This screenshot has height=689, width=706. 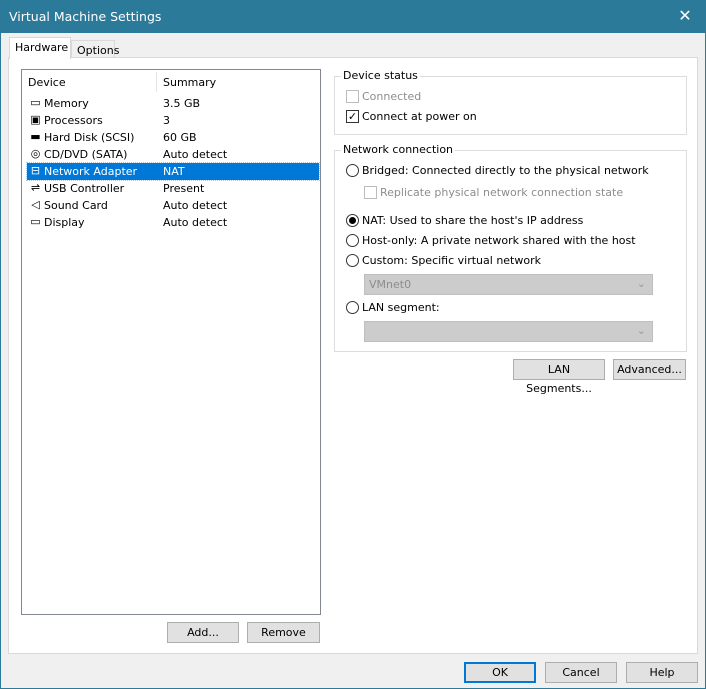 I want to click on column-header-device: Device, so click(x=47, y=82).